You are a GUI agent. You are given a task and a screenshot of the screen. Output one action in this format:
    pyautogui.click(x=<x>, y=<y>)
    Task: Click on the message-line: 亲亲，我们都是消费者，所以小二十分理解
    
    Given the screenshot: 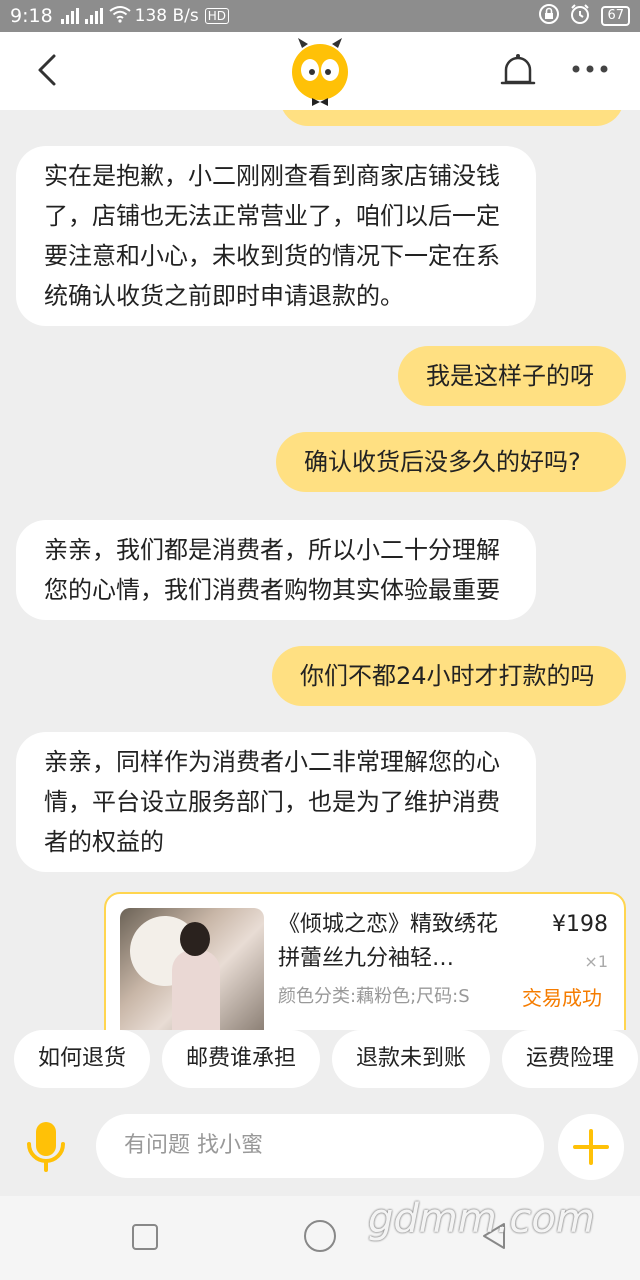 What is the action you would take?
    pyautogui.click(x=272, y=550)
    